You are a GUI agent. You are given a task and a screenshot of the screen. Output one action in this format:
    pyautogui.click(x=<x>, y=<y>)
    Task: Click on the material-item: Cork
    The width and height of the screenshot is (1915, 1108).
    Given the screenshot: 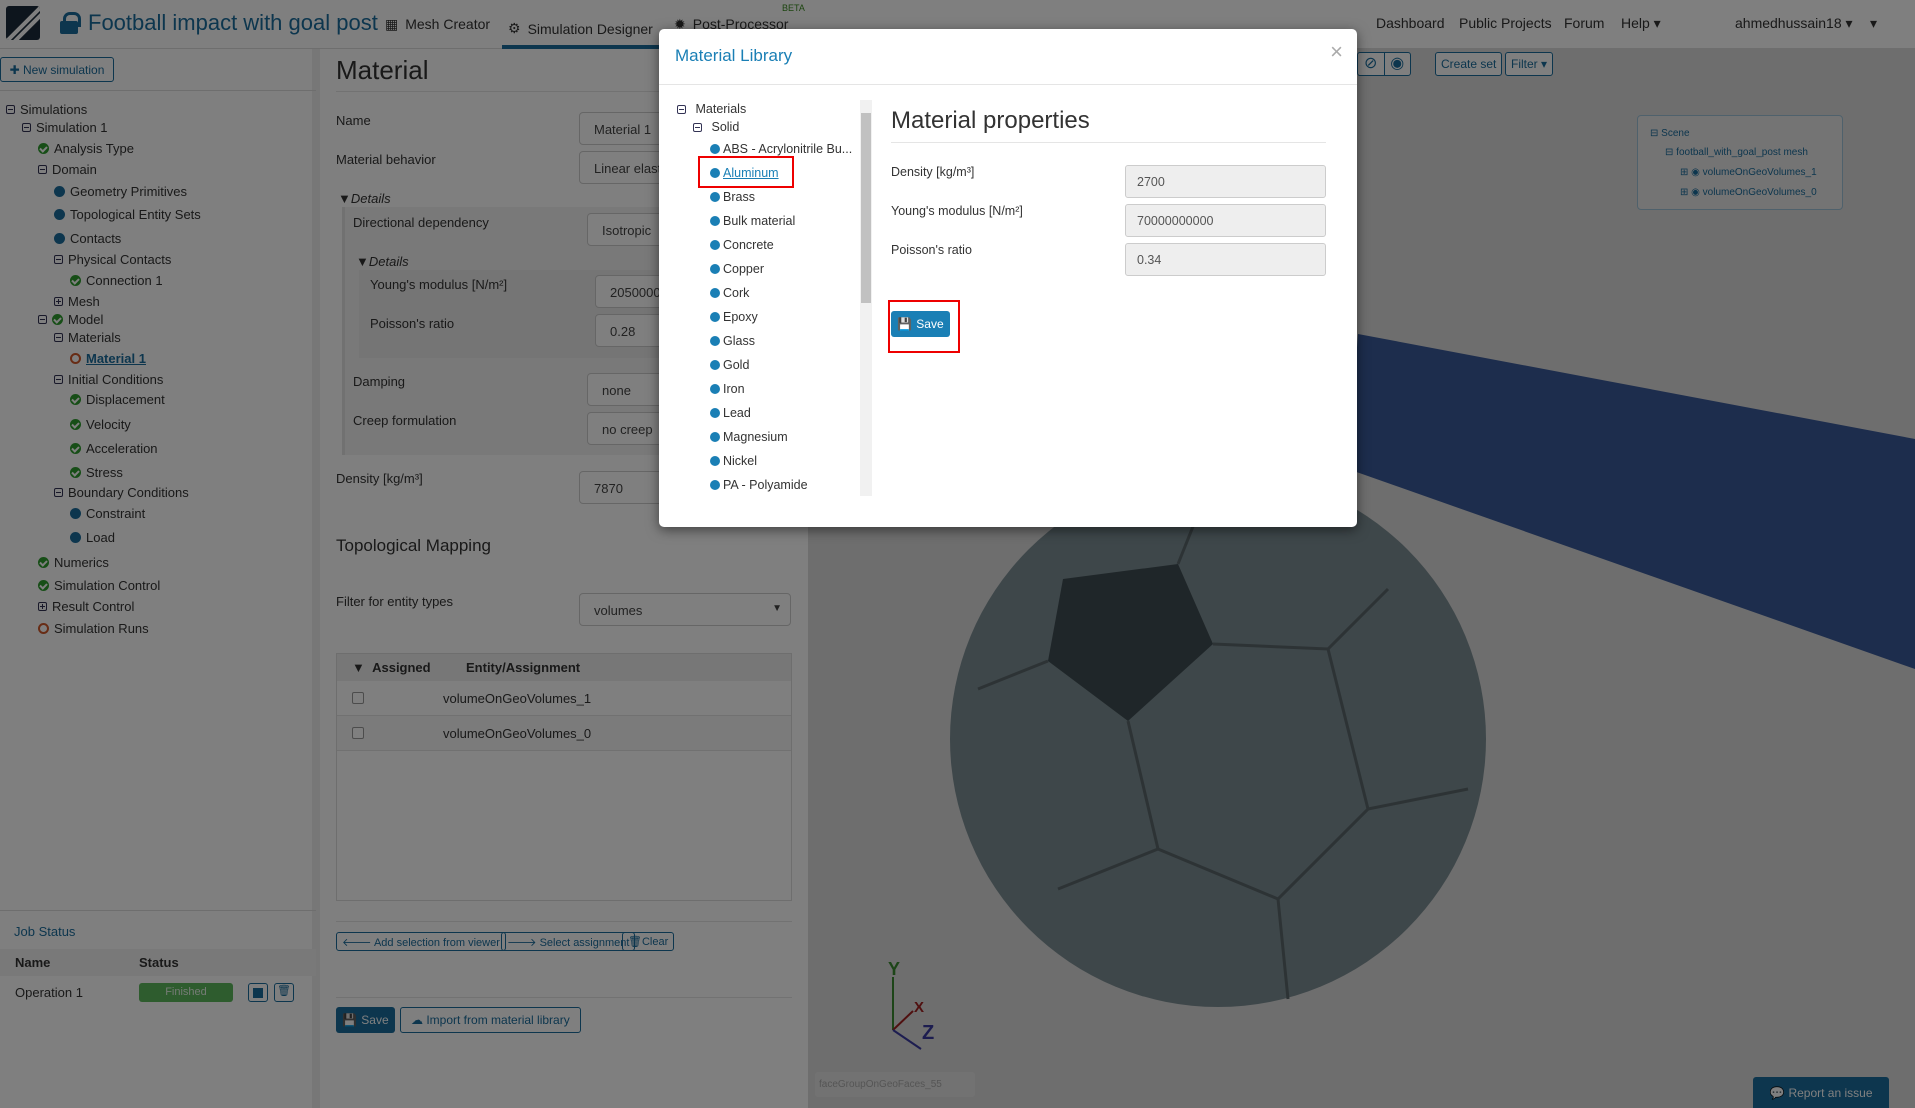 What is the action you would take?
    pyautogui.click(x=729, y=293)
    